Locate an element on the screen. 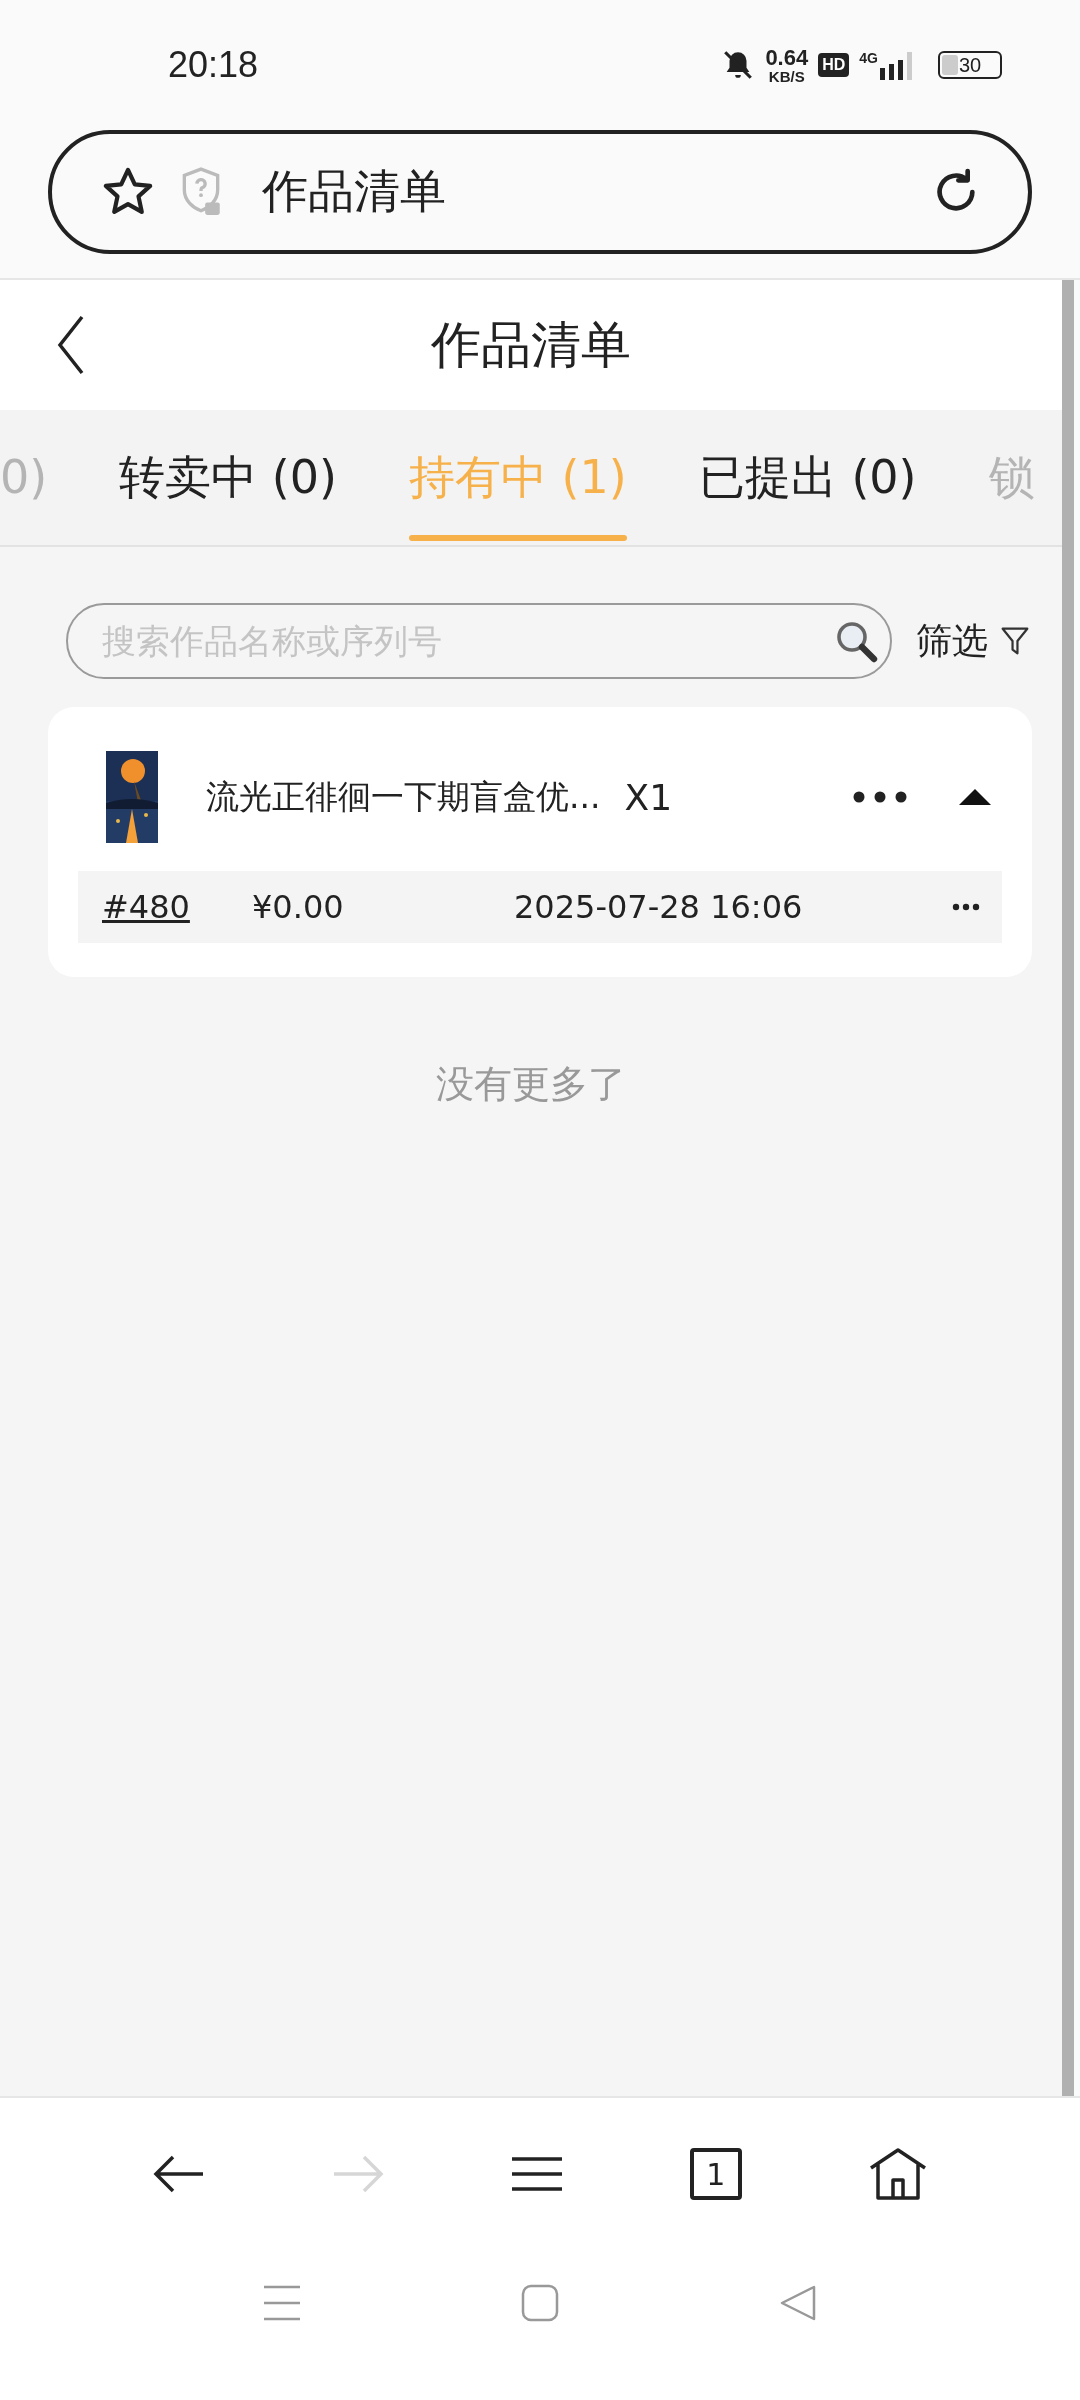  timestamp: 2025-07-28 16:06 is located at coordinates (659, 907).